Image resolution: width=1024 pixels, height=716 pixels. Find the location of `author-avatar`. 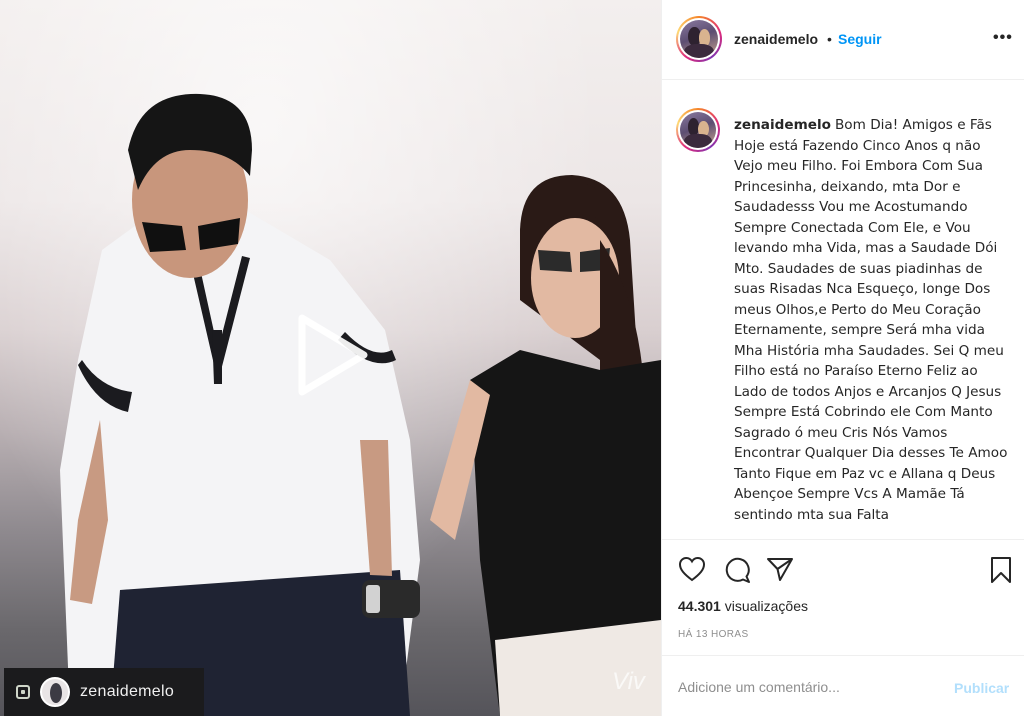

author-avatar is located at coordinates (699, 39).